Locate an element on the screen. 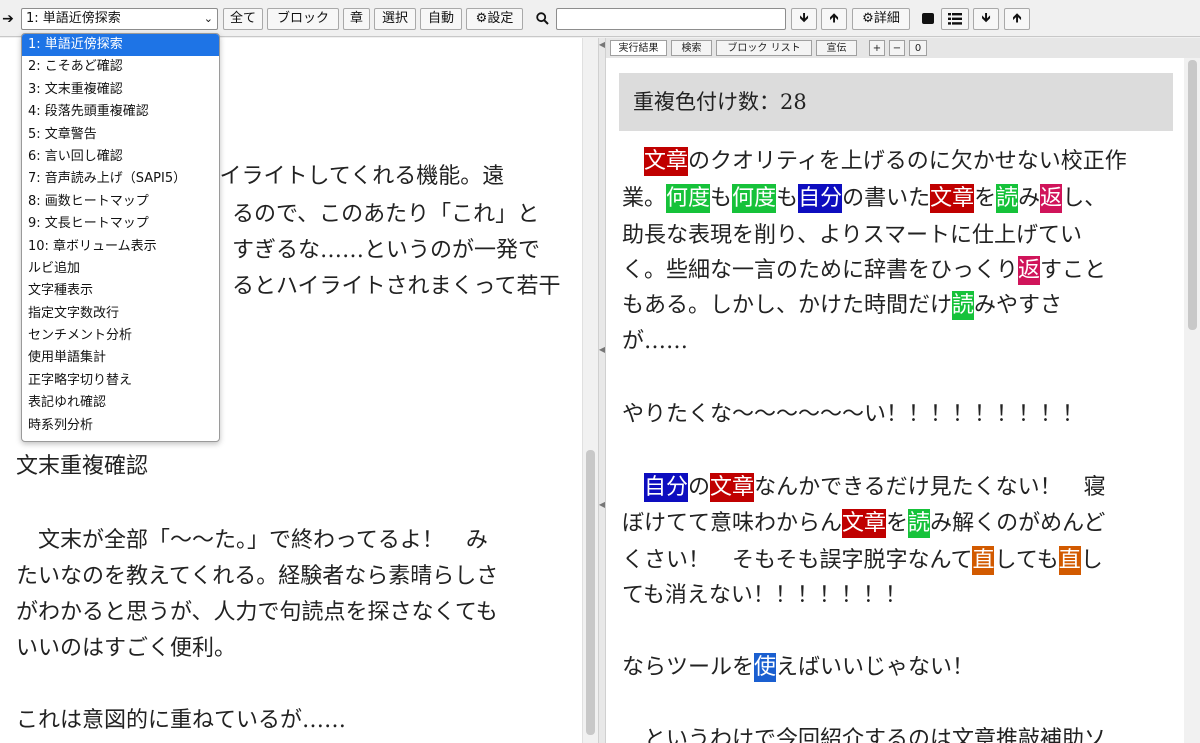 This screenshot has height=743, width=1200. dropdown-option: 時系列分析 is located at coordinates (120, 426).